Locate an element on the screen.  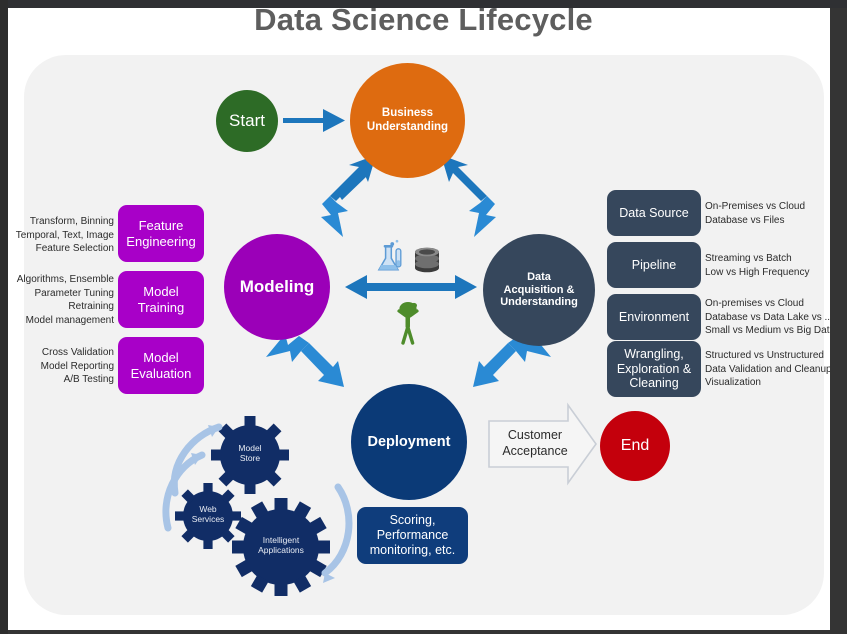
box-model-evaluation-line2: Evaluation is located at coordinates (161, 373).